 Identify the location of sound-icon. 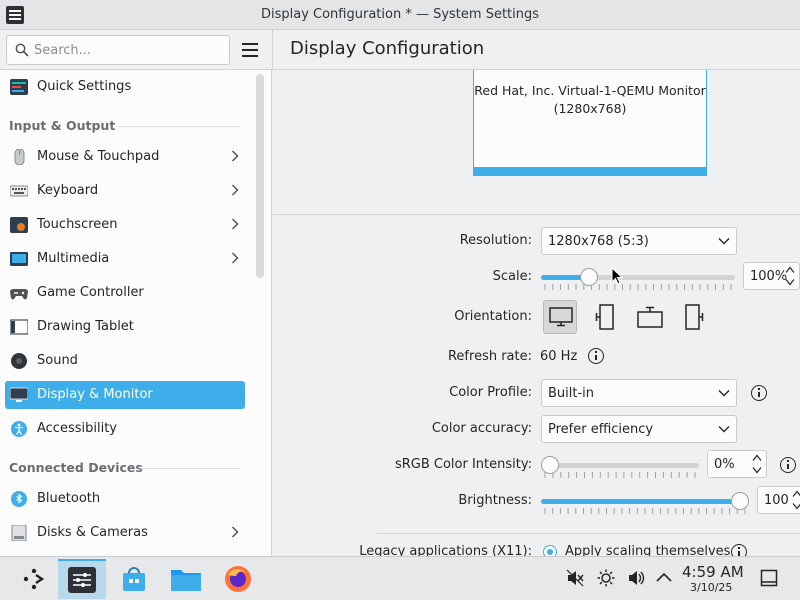
(19, 361).